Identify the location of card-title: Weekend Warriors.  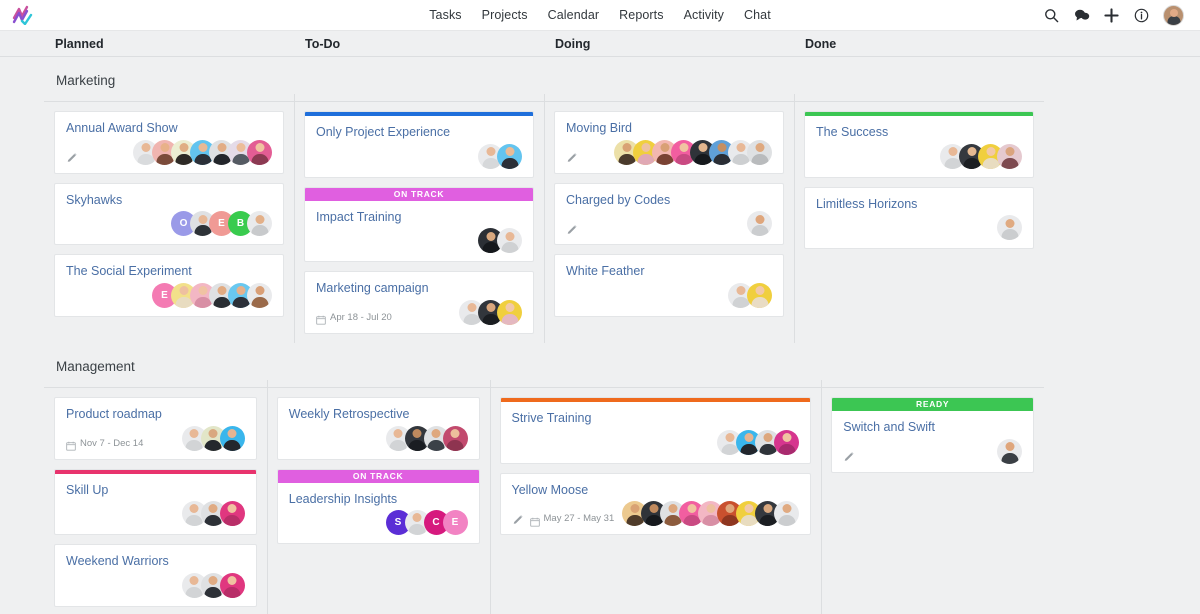
(155, 562).